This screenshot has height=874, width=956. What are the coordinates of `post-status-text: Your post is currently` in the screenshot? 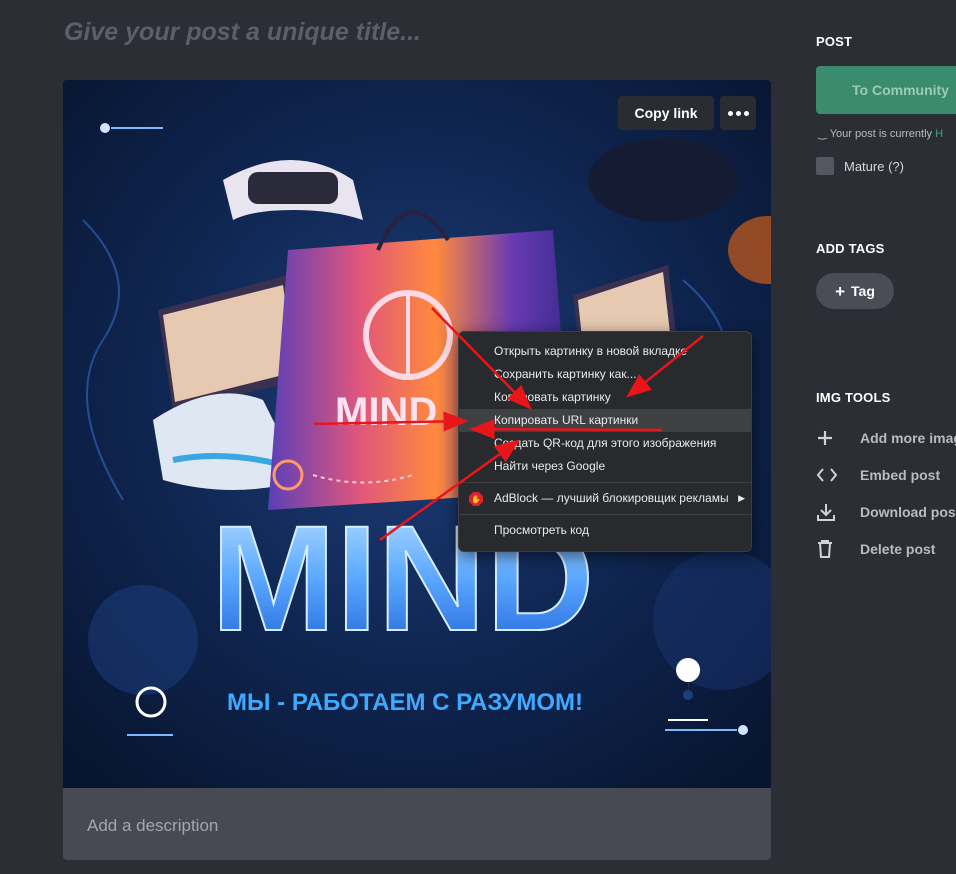 It's located at (881, 134).